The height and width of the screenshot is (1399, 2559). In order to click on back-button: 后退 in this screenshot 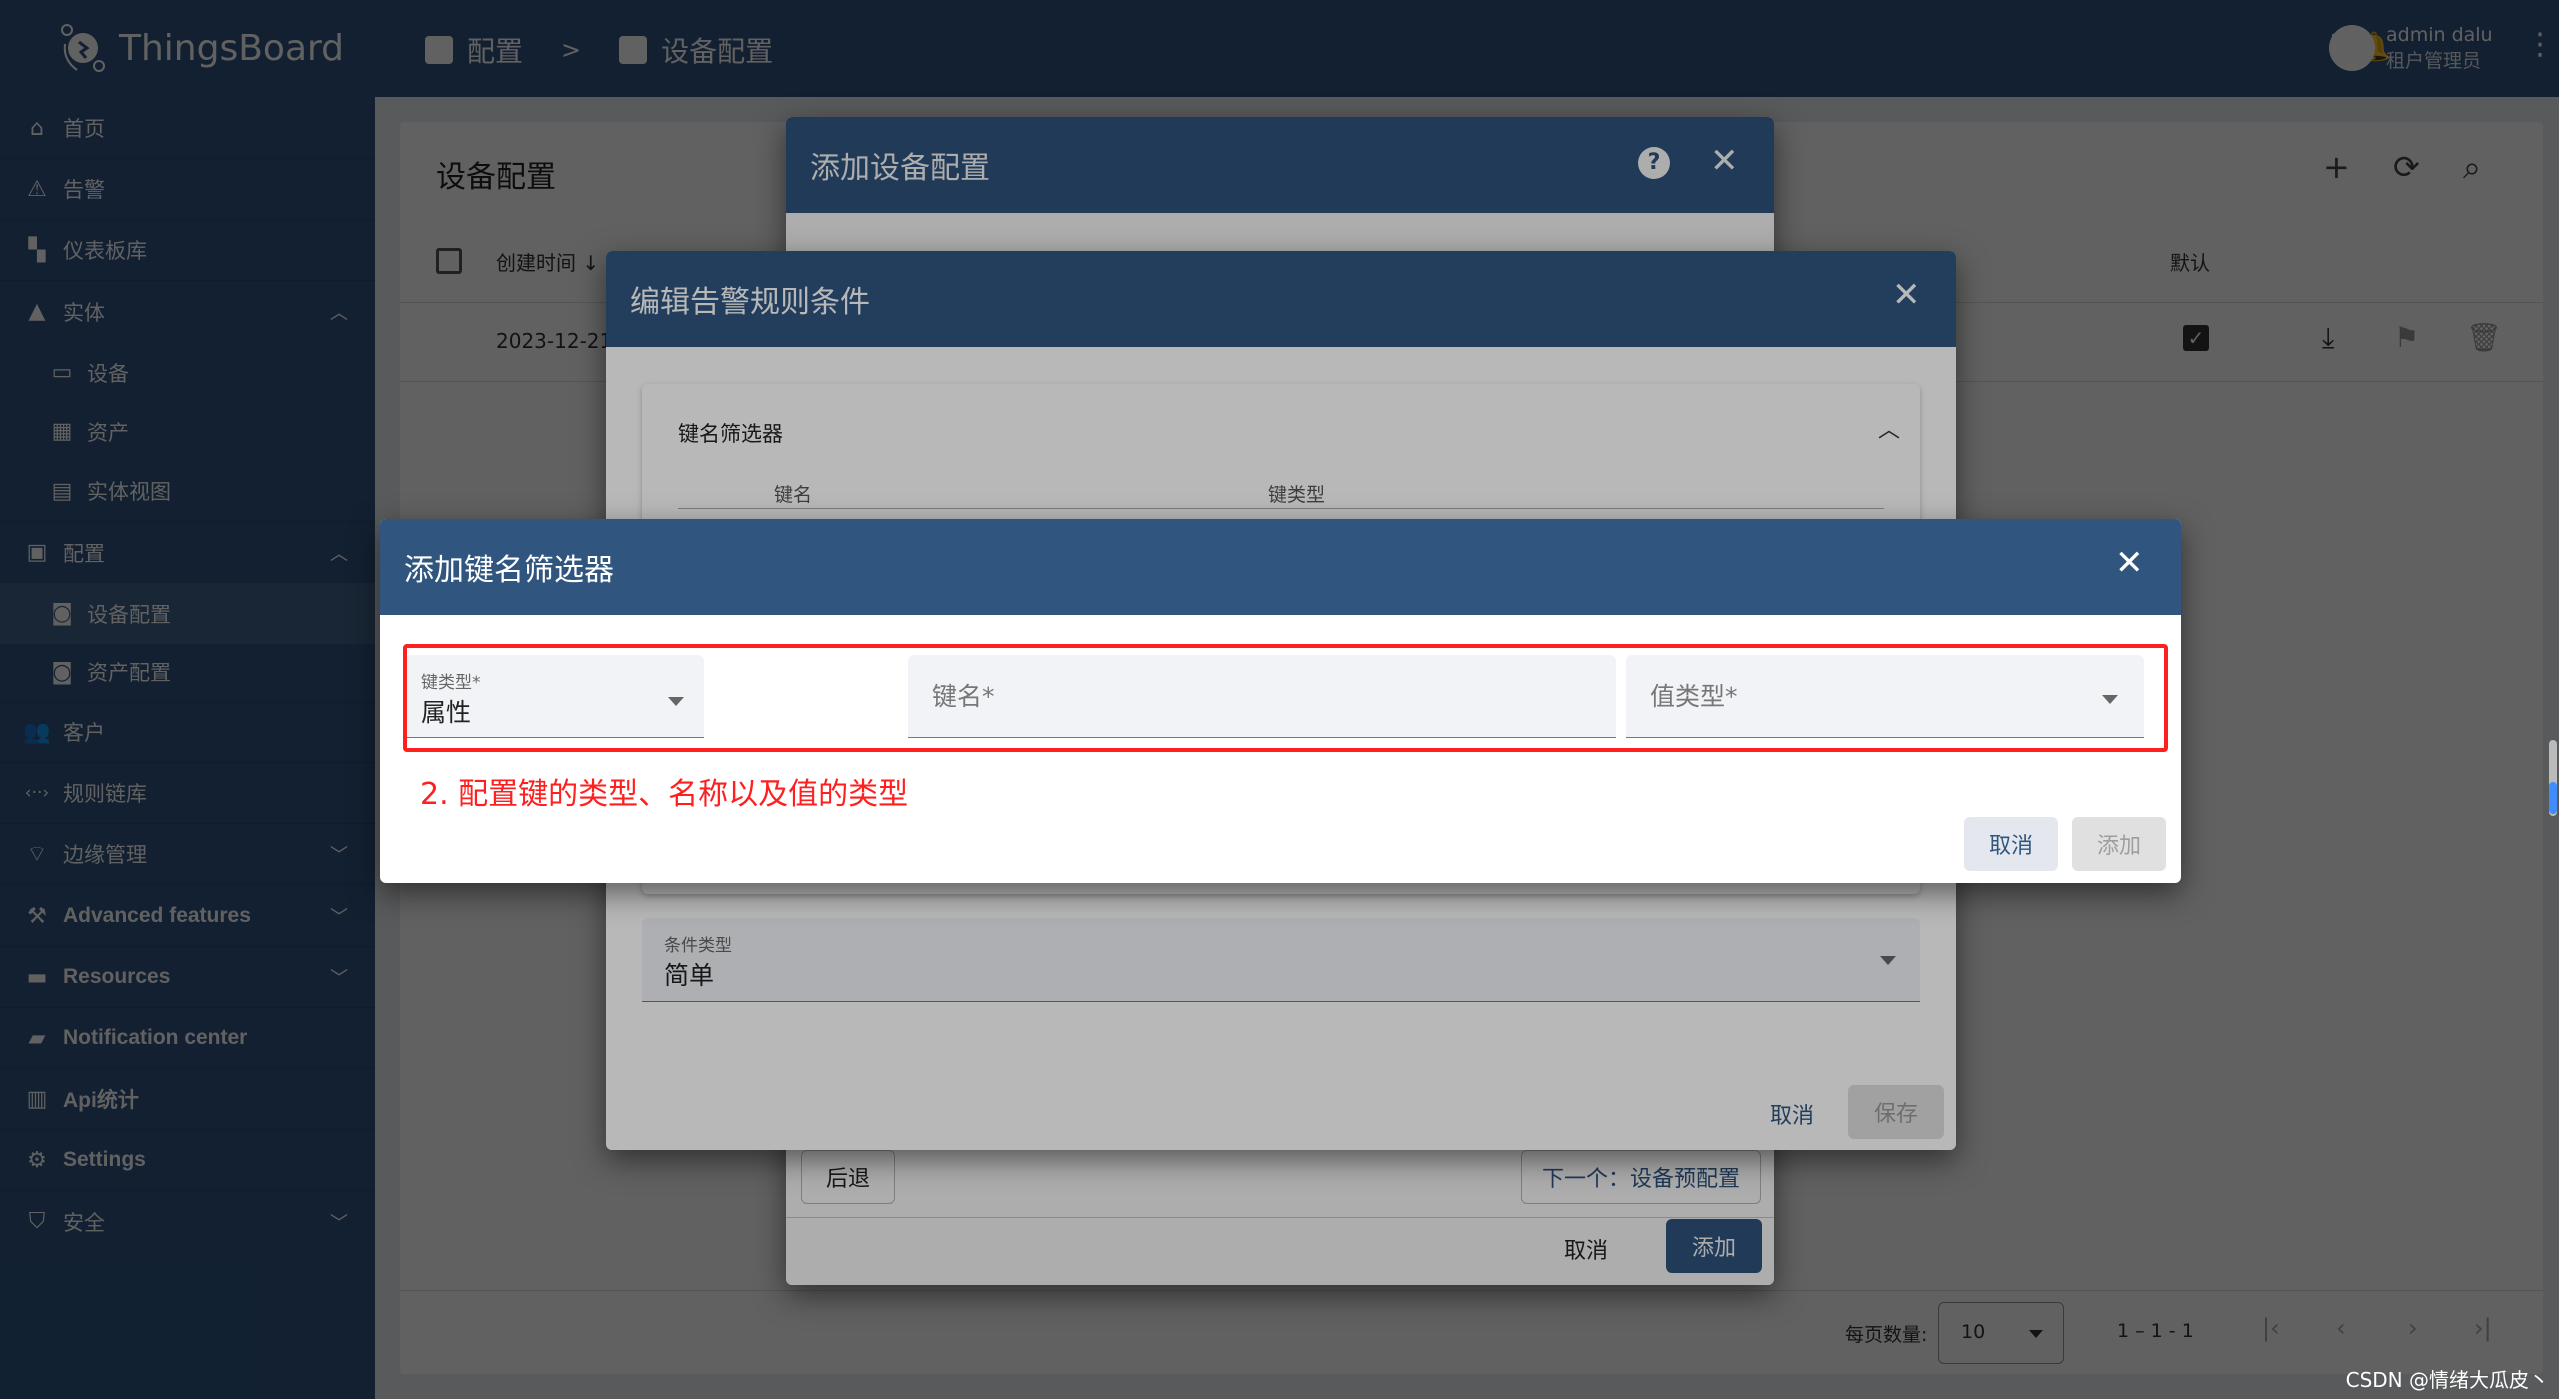, I will do `click(848, 1177)`.